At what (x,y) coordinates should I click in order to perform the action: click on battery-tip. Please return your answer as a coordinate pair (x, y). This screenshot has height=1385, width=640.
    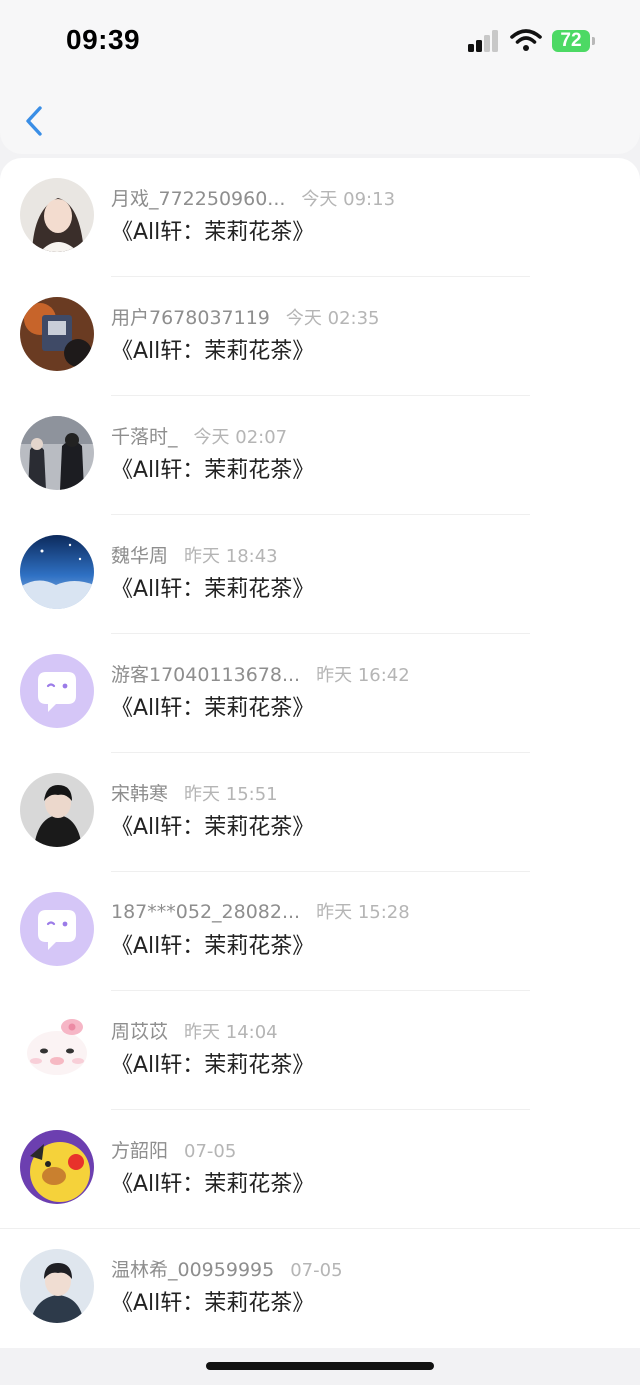
    Looking at the image, I should click on (593, 41).